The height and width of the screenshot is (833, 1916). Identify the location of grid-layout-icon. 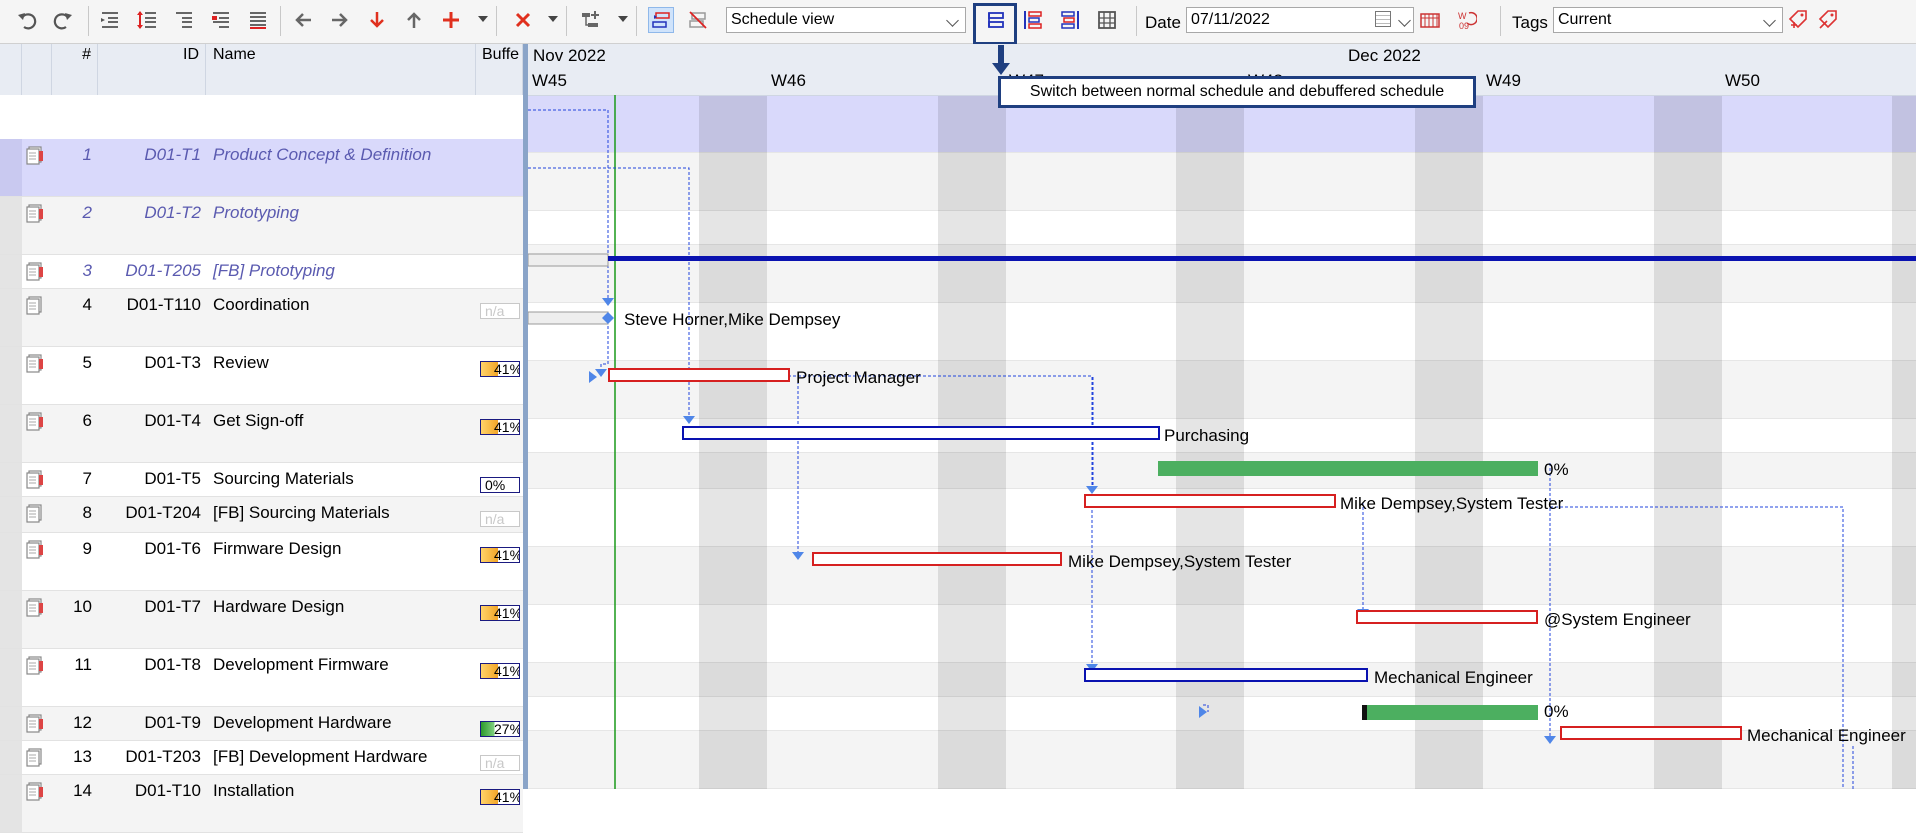
(1107, 20).